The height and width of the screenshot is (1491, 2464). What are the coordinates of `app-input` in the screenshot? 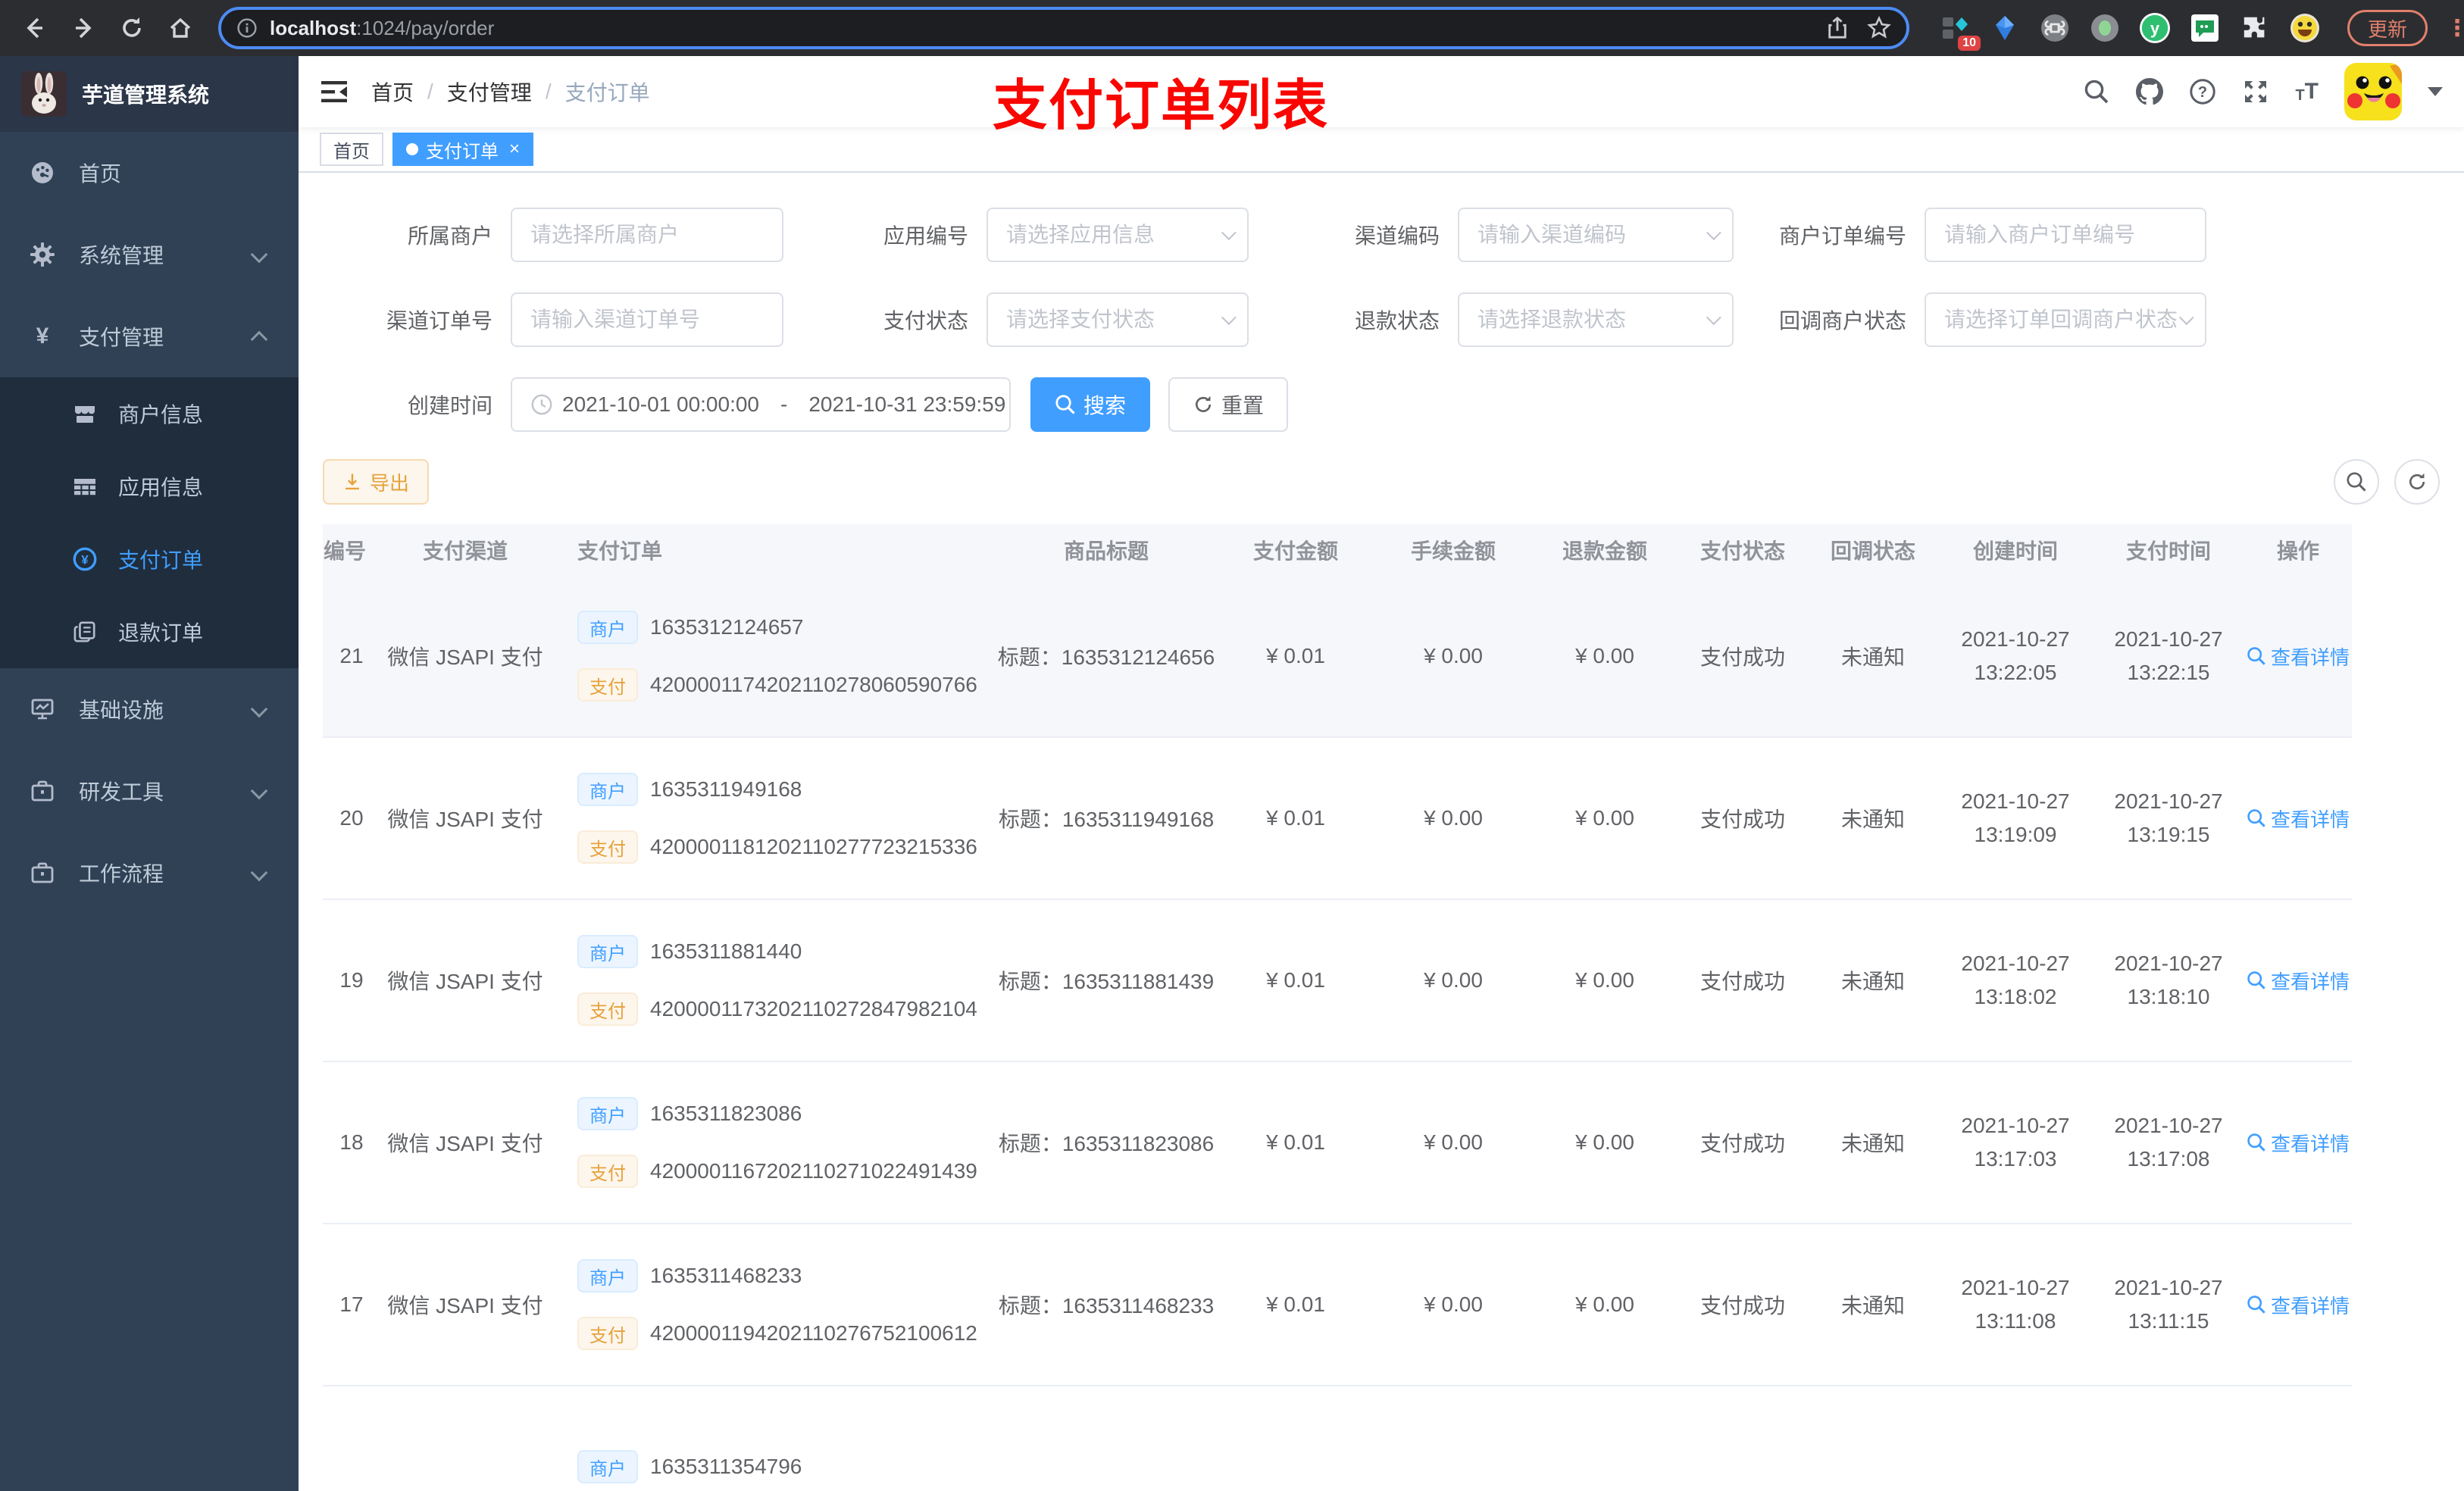 It's located at (1117, 235).